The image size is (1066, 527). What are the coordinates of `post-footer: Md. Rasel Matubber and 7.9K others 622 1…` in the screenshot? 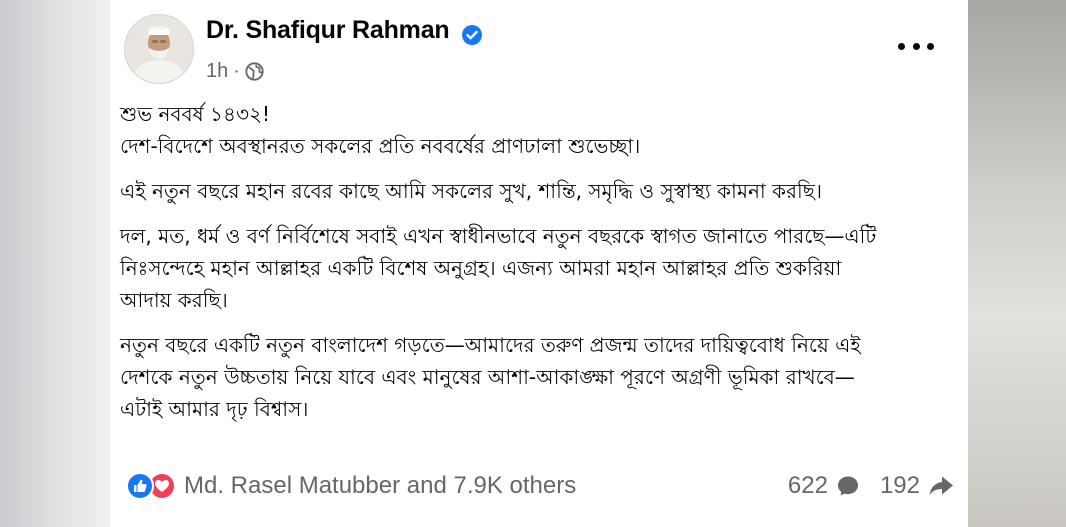 It's located at (540, 486).